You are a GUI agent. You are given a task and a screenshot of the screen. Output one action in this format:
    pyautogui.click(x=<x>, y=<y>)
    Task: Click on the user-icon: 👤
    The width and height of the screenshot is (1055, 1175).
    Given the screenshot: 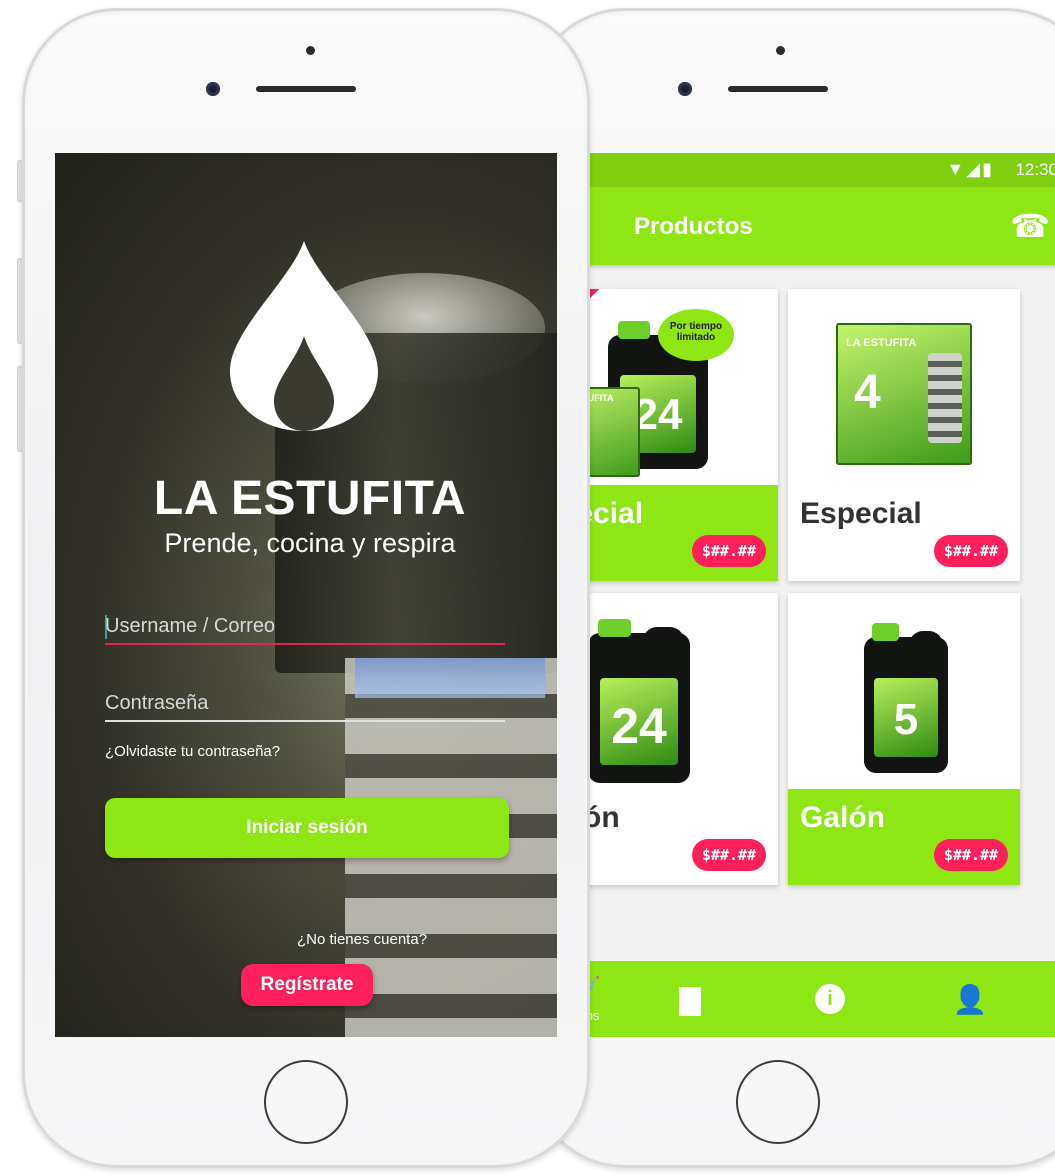 What is the action you would take?
    pyautogui.click(x=970, y=999)
    